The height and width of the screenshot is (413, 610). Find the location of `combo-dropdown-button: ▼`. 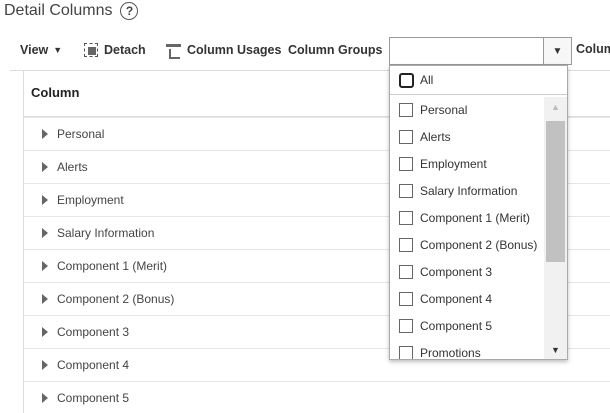

combo-dropdown-button: ▼ is located at coordinates (557, 51).